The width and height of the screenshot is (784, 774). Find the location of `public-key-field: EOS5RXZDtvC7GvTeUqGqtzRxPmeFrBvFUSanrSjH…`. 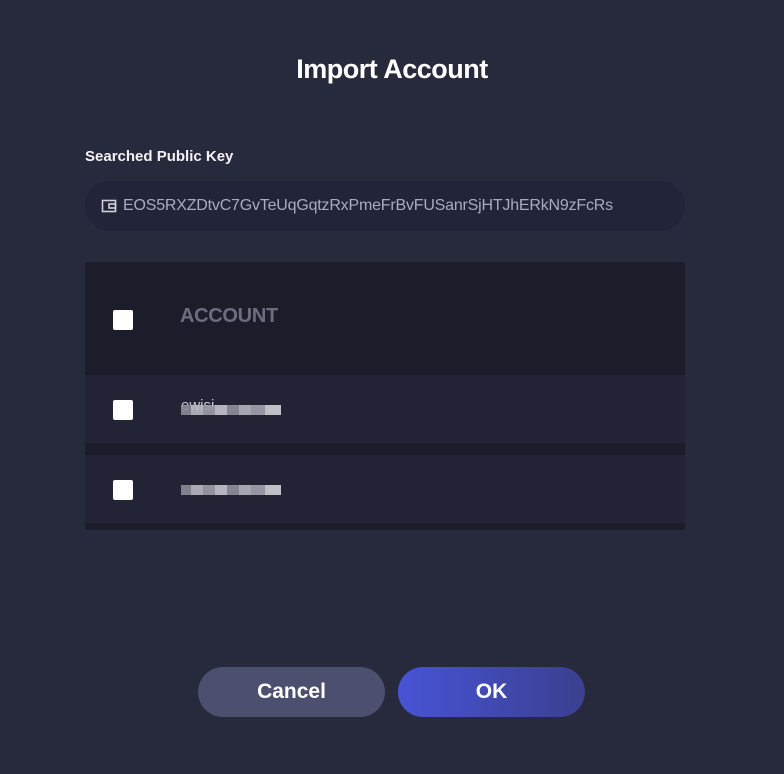

public-key-field: EOS5RXZDtvC7GvTeUqGqtzRxPmeFrBvFUSanrSjH… is located at coordinates (385, 206).